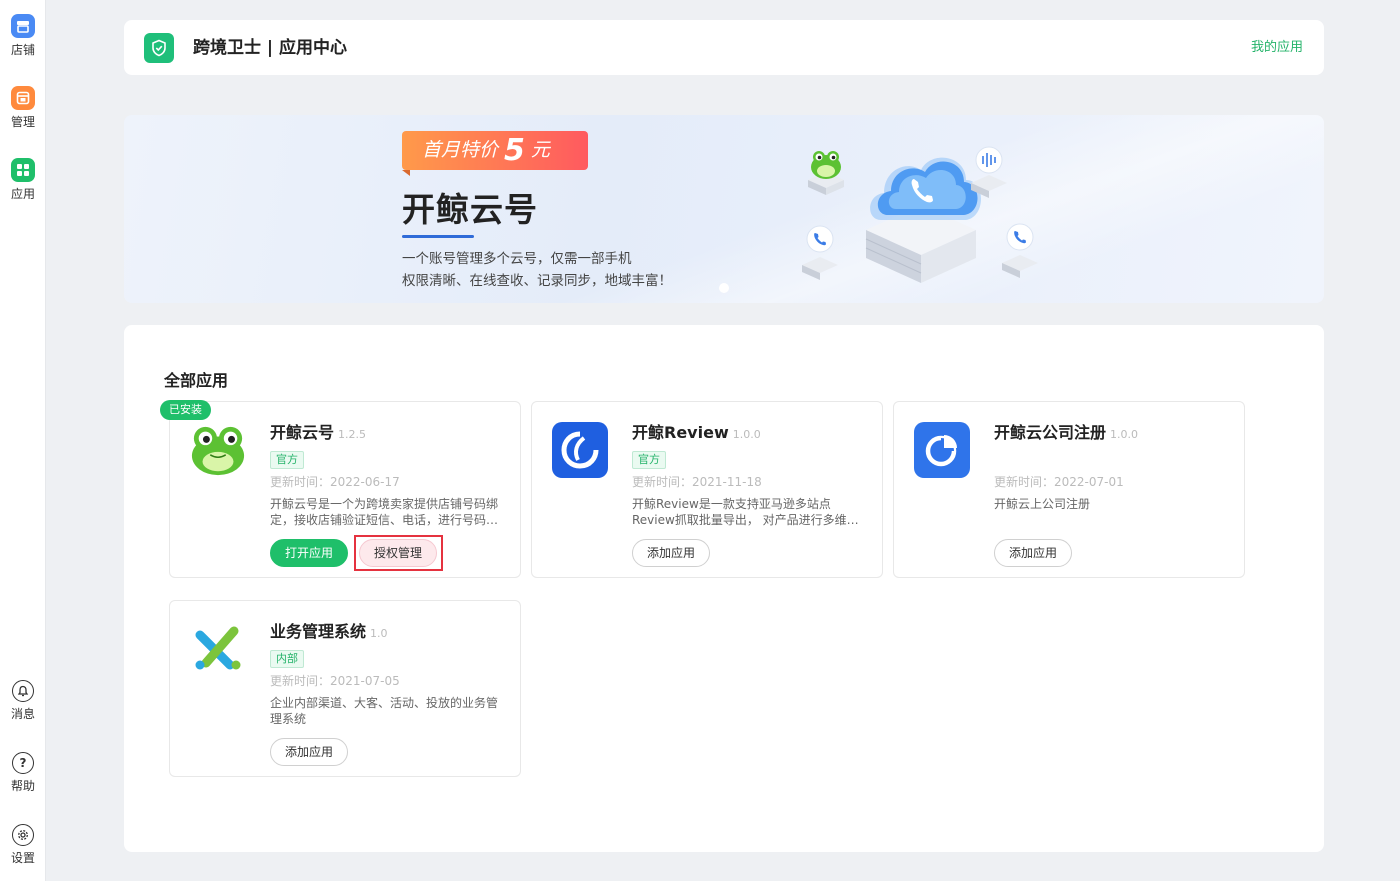 The height and width of the screenshot is (881, 1400). I want to click on auth-manage-button: 授权管理, so click(398, 553).